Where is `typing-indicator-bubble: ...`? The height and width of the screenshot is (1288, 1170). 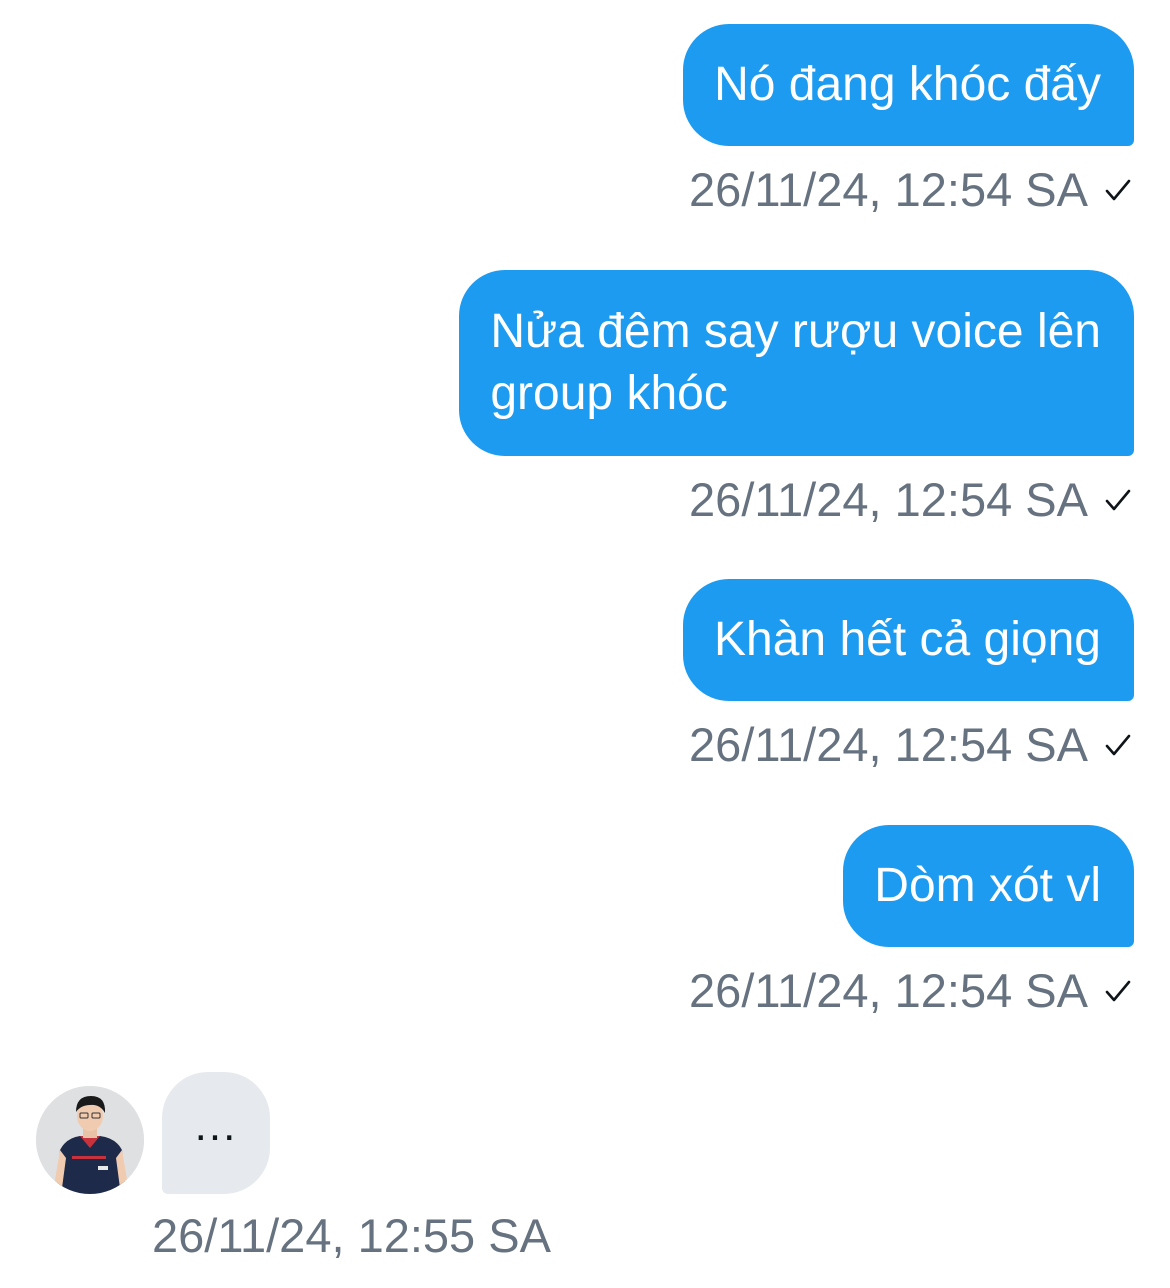 typing-indicator-bubble: ... is located at coordinates (216, 1133).